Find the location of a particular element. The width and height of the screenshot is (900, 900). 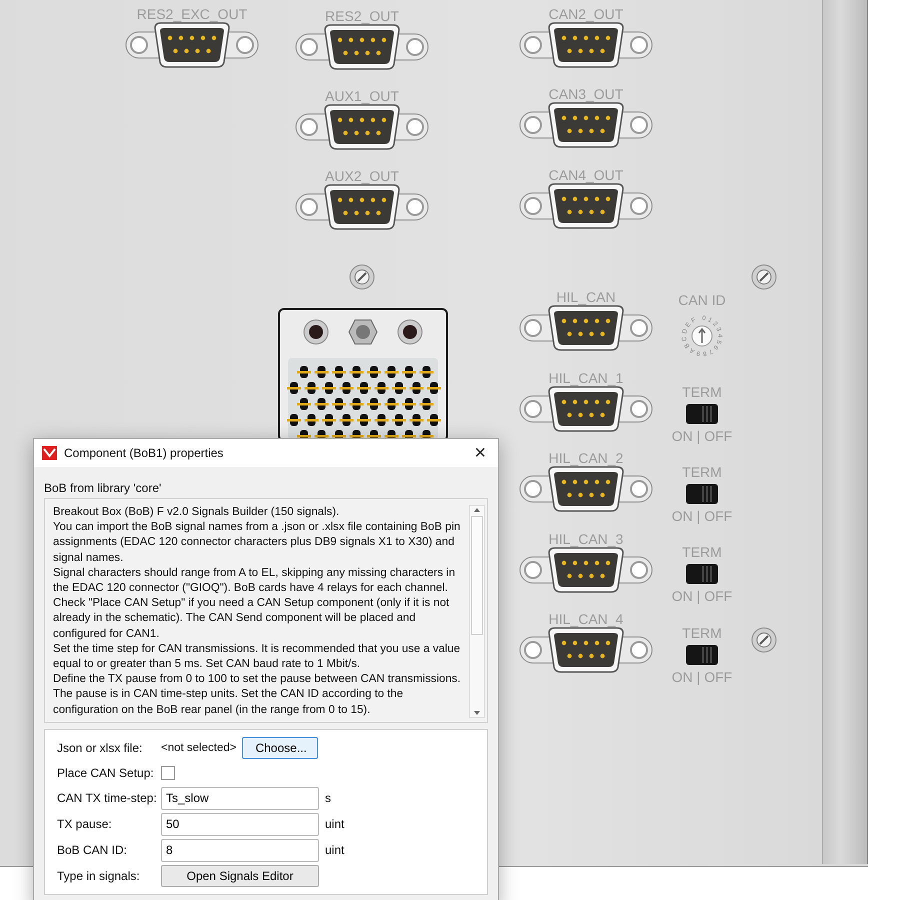

field-label: BoB CAN ID: is located at coordinates (92, 850).